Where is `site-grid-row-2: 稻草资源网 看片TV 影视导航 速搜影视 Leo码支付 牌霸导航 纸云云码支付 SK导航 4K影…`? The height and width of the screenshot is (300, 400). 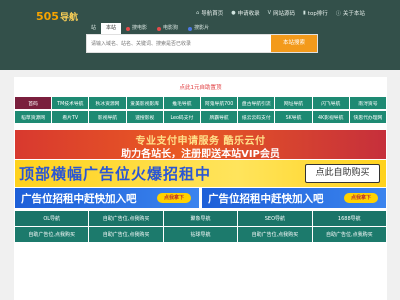
site-grid-row-2: 稻草资源网 看片TV 影视导航 速搜影视 Leo码支付 牌霸导航 纸云云码支付 SK导航 4K影… is located at coordinates (200, 117).